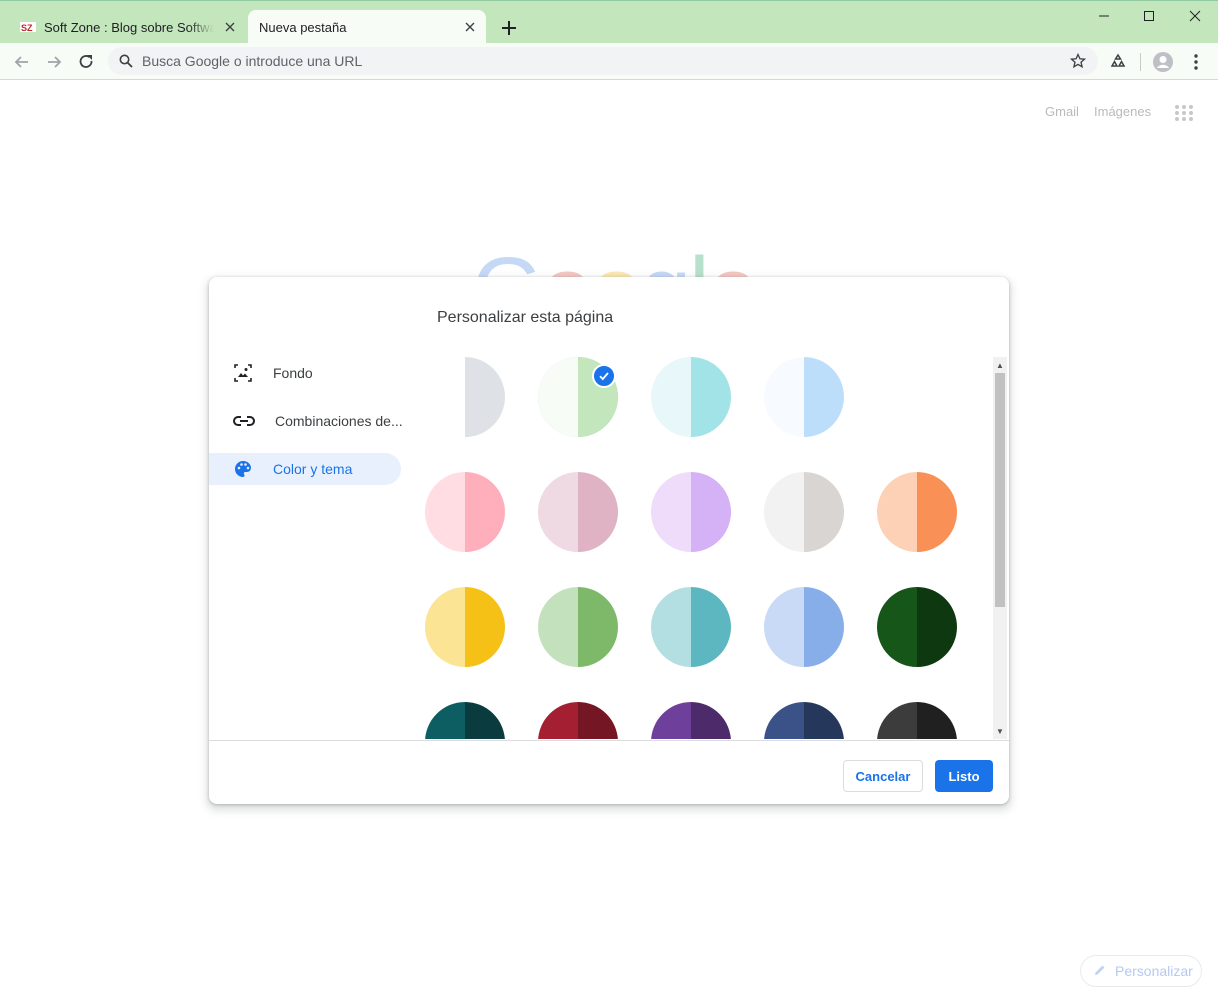 The height and width of the screenshot is (1002, 1218). Describe the element at coordinates (305, 373) in the screenshot. I see `menu-item-background: Fondo` at that location.